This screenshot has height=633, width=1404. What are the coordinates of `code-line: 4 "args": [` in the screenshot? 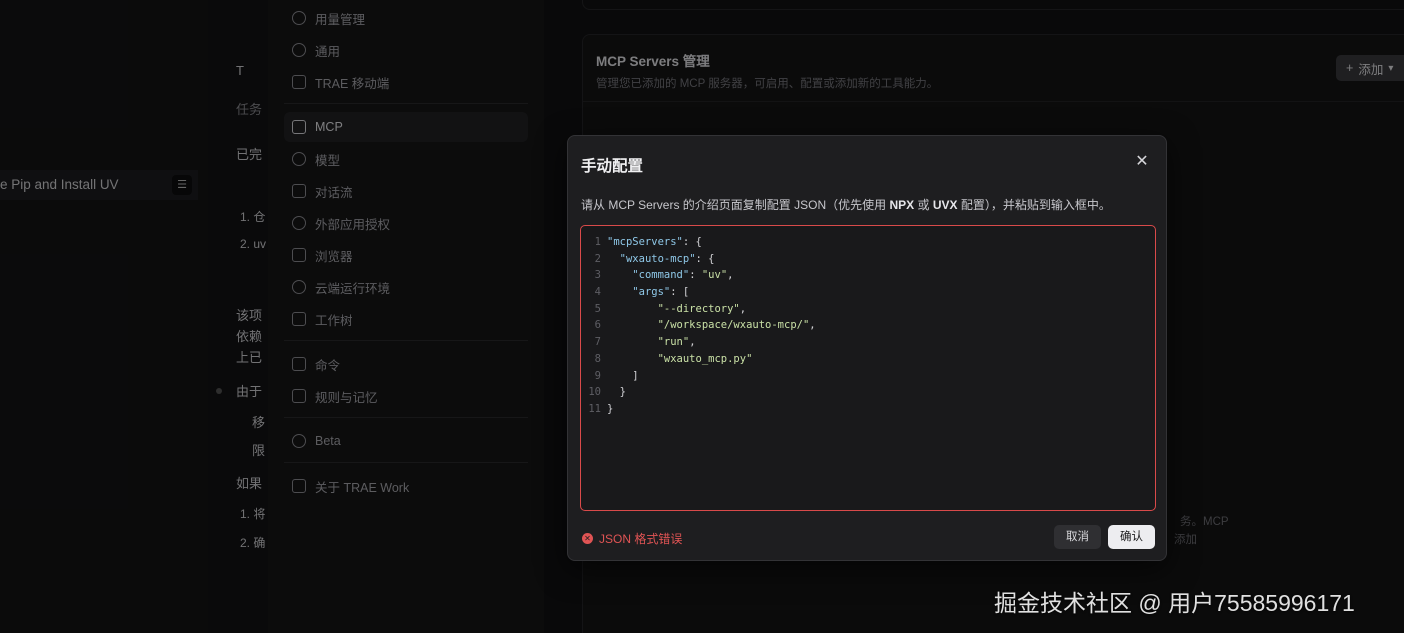 It's located at (868, 292).